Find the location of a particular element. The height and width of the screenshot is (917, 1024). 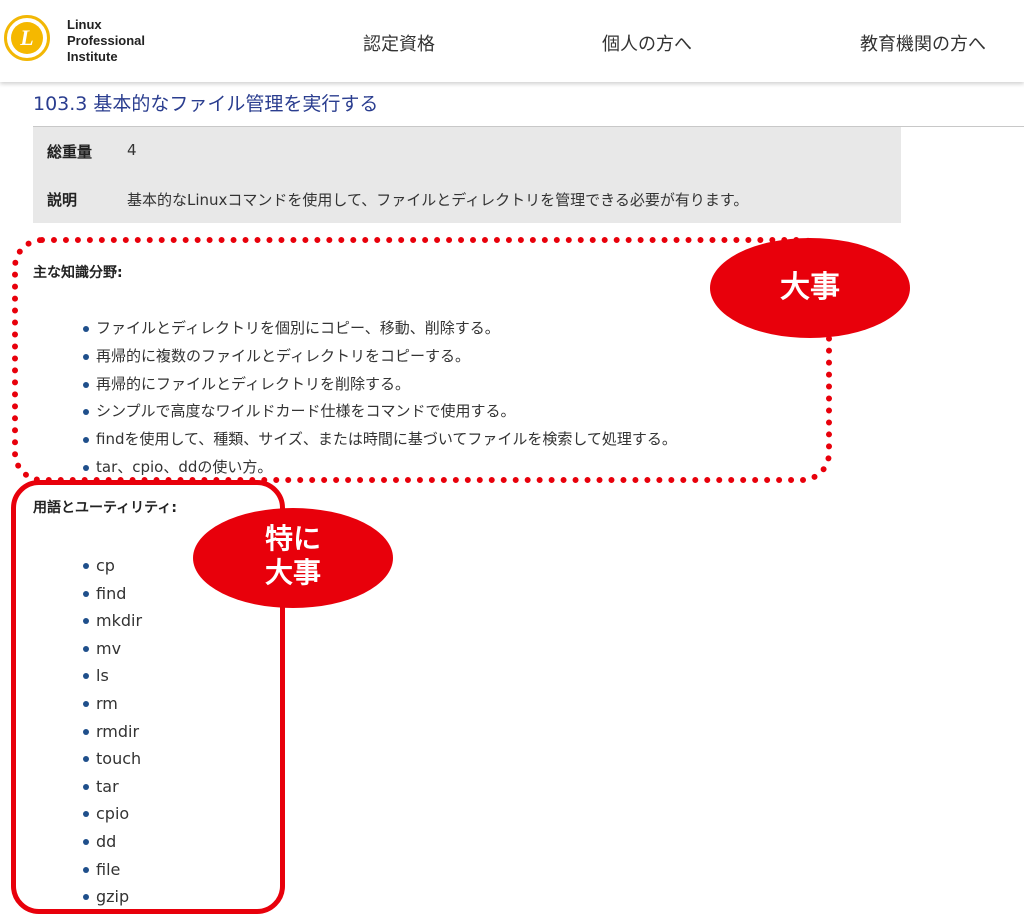

logo-line-2: Professional is located at coordinates (106, 40).